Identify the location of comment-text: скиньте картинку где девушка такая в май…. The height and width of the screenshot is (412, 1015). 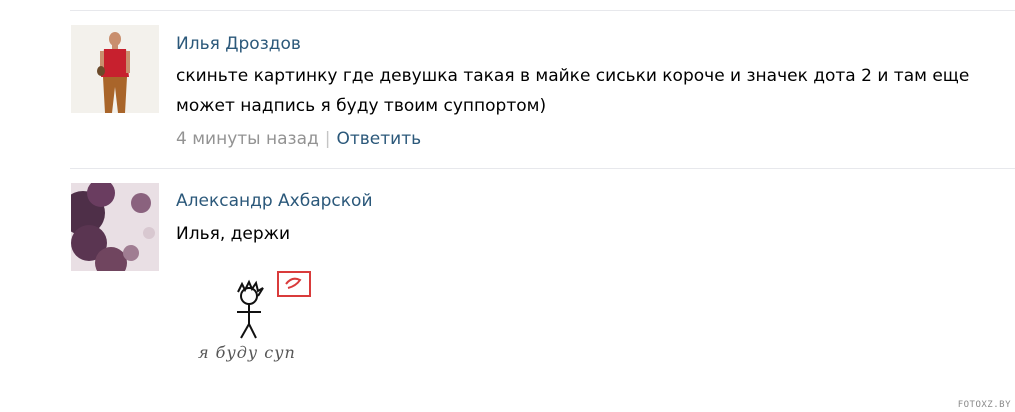
(573, 91).